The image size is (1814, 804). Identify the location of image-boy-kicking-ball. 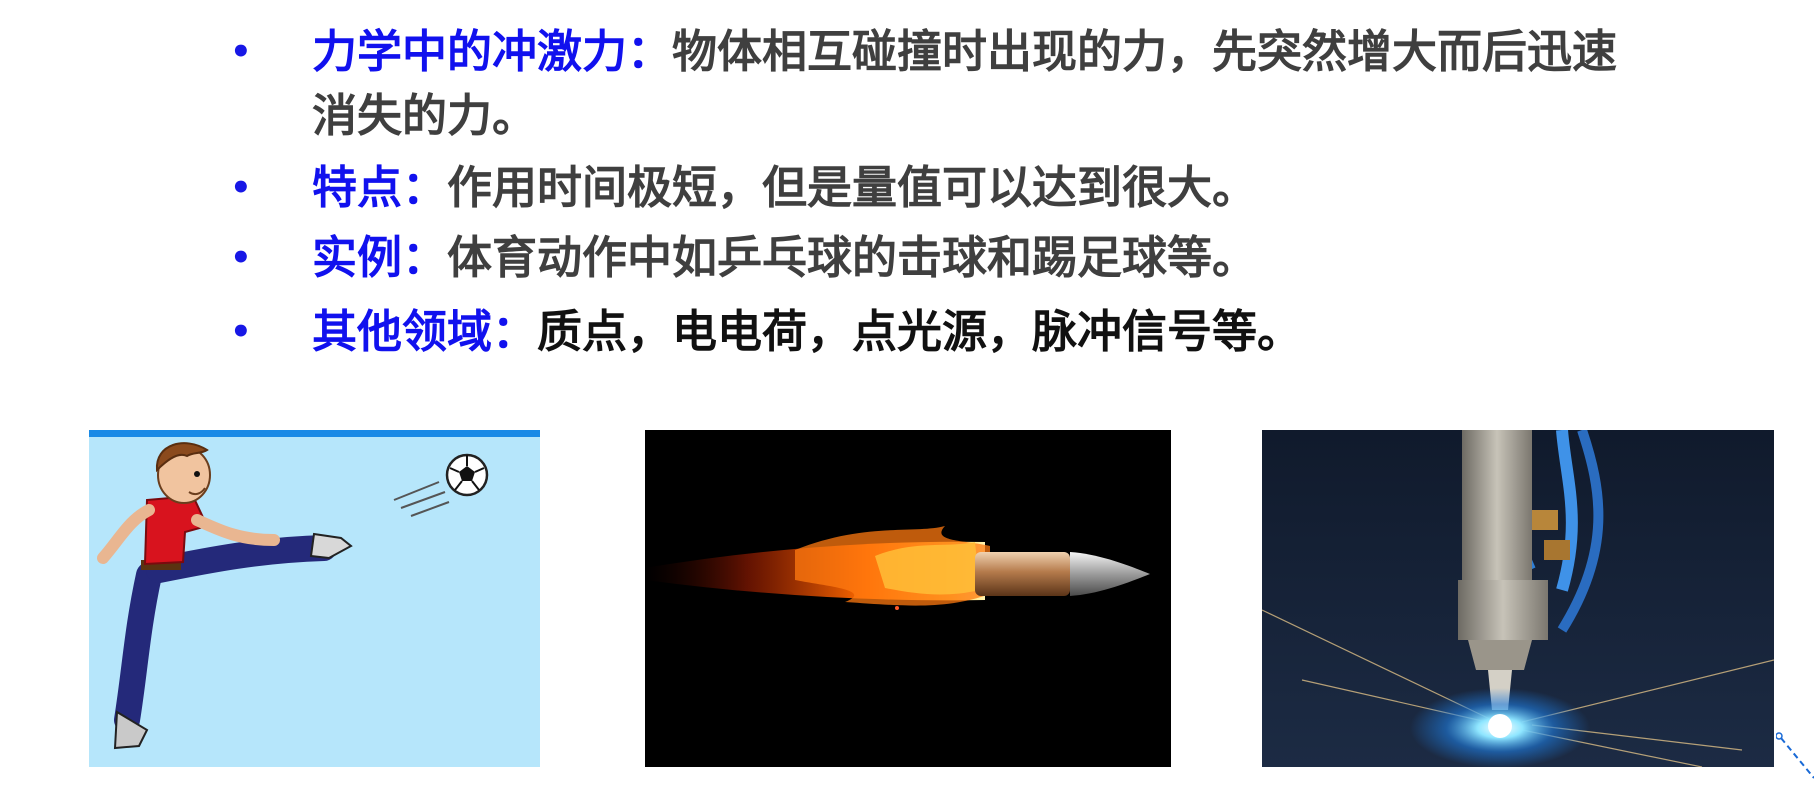
(314, 598).